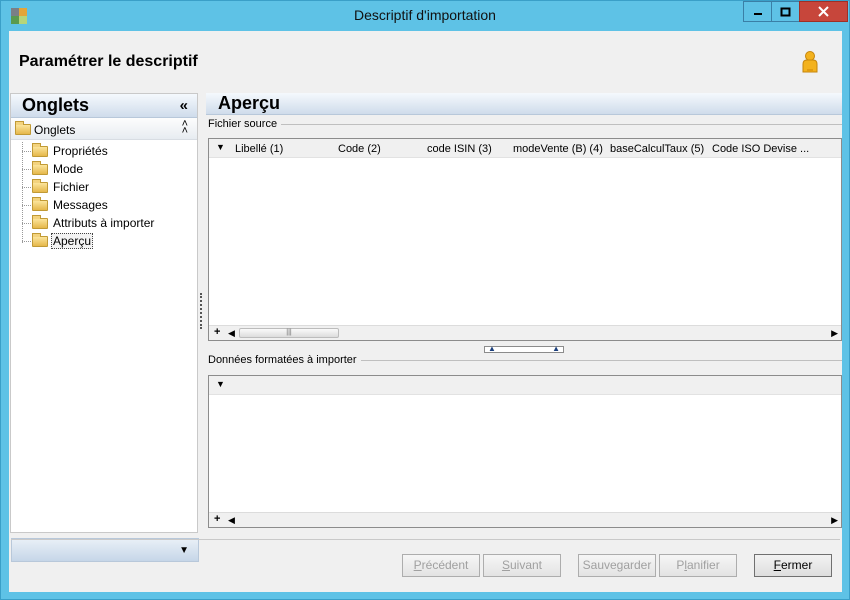 The width and height of the screenshot is (850, 600). What do you see at coordinates (108, 61) in the screenshot?
I see `page-title: Paramétrer le descriptif` at bounding box center [108, 61].